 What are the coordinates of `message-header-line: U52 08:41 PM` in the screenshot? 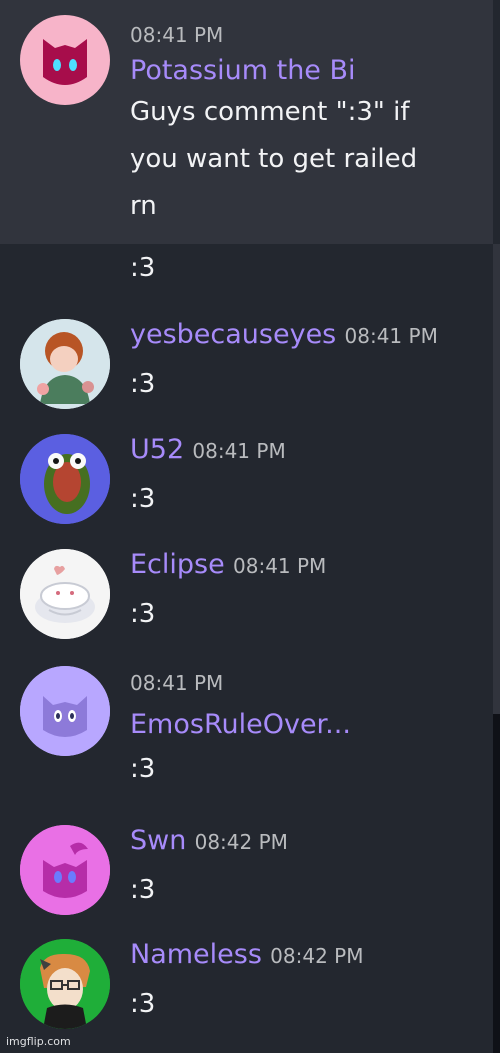 It's located at (306, 450).